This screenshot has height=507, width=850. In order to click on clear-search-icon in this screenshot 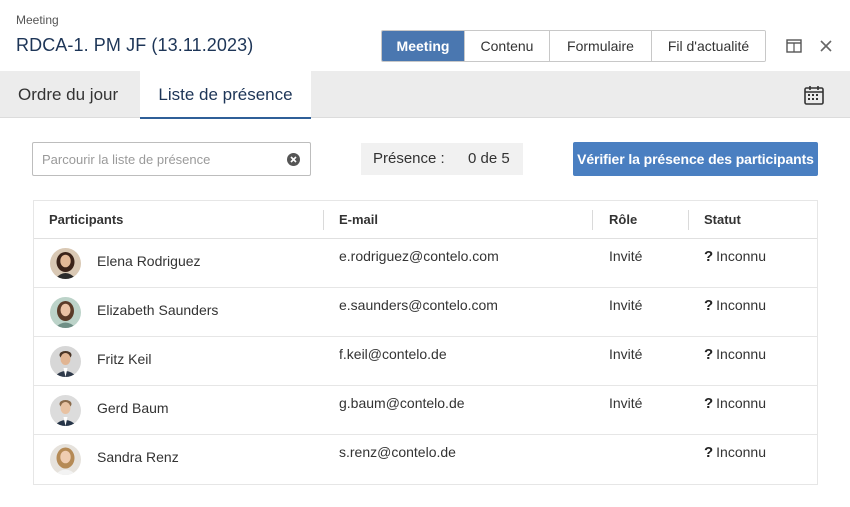, I will do `click(293, 159)`.